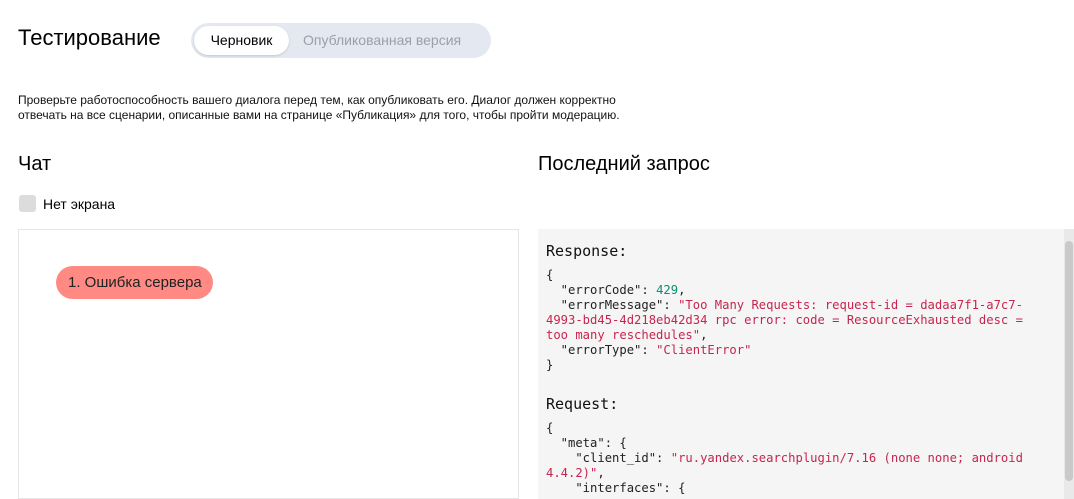  I want to click on tab-published: Опубликованная версия, so click(382, 40).